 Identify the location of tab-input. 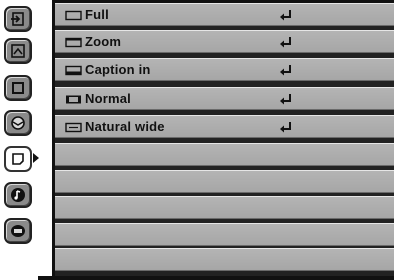
(18, 19).